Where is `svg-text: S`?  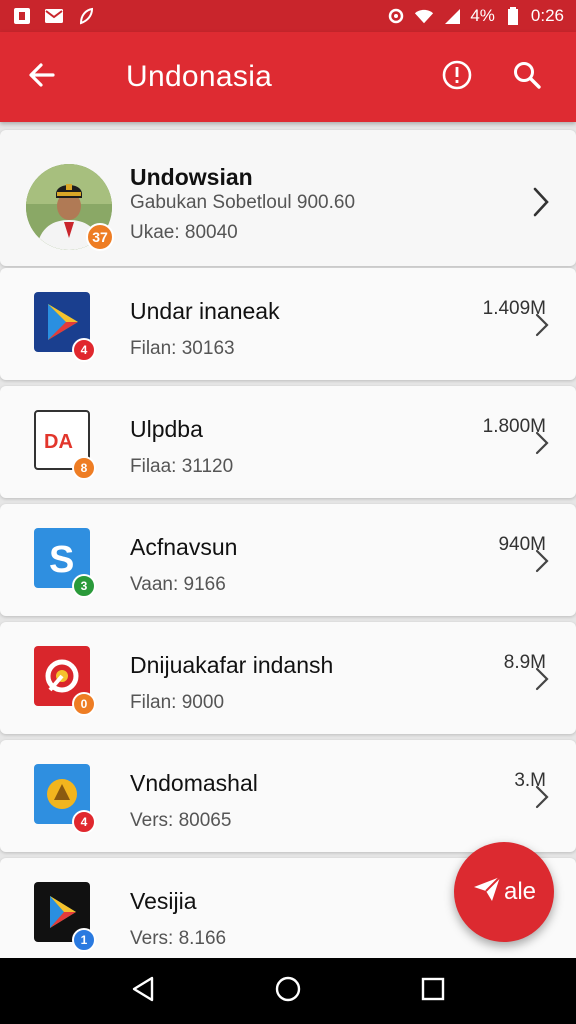 svg-text: S is located at coordinates (61, 559).